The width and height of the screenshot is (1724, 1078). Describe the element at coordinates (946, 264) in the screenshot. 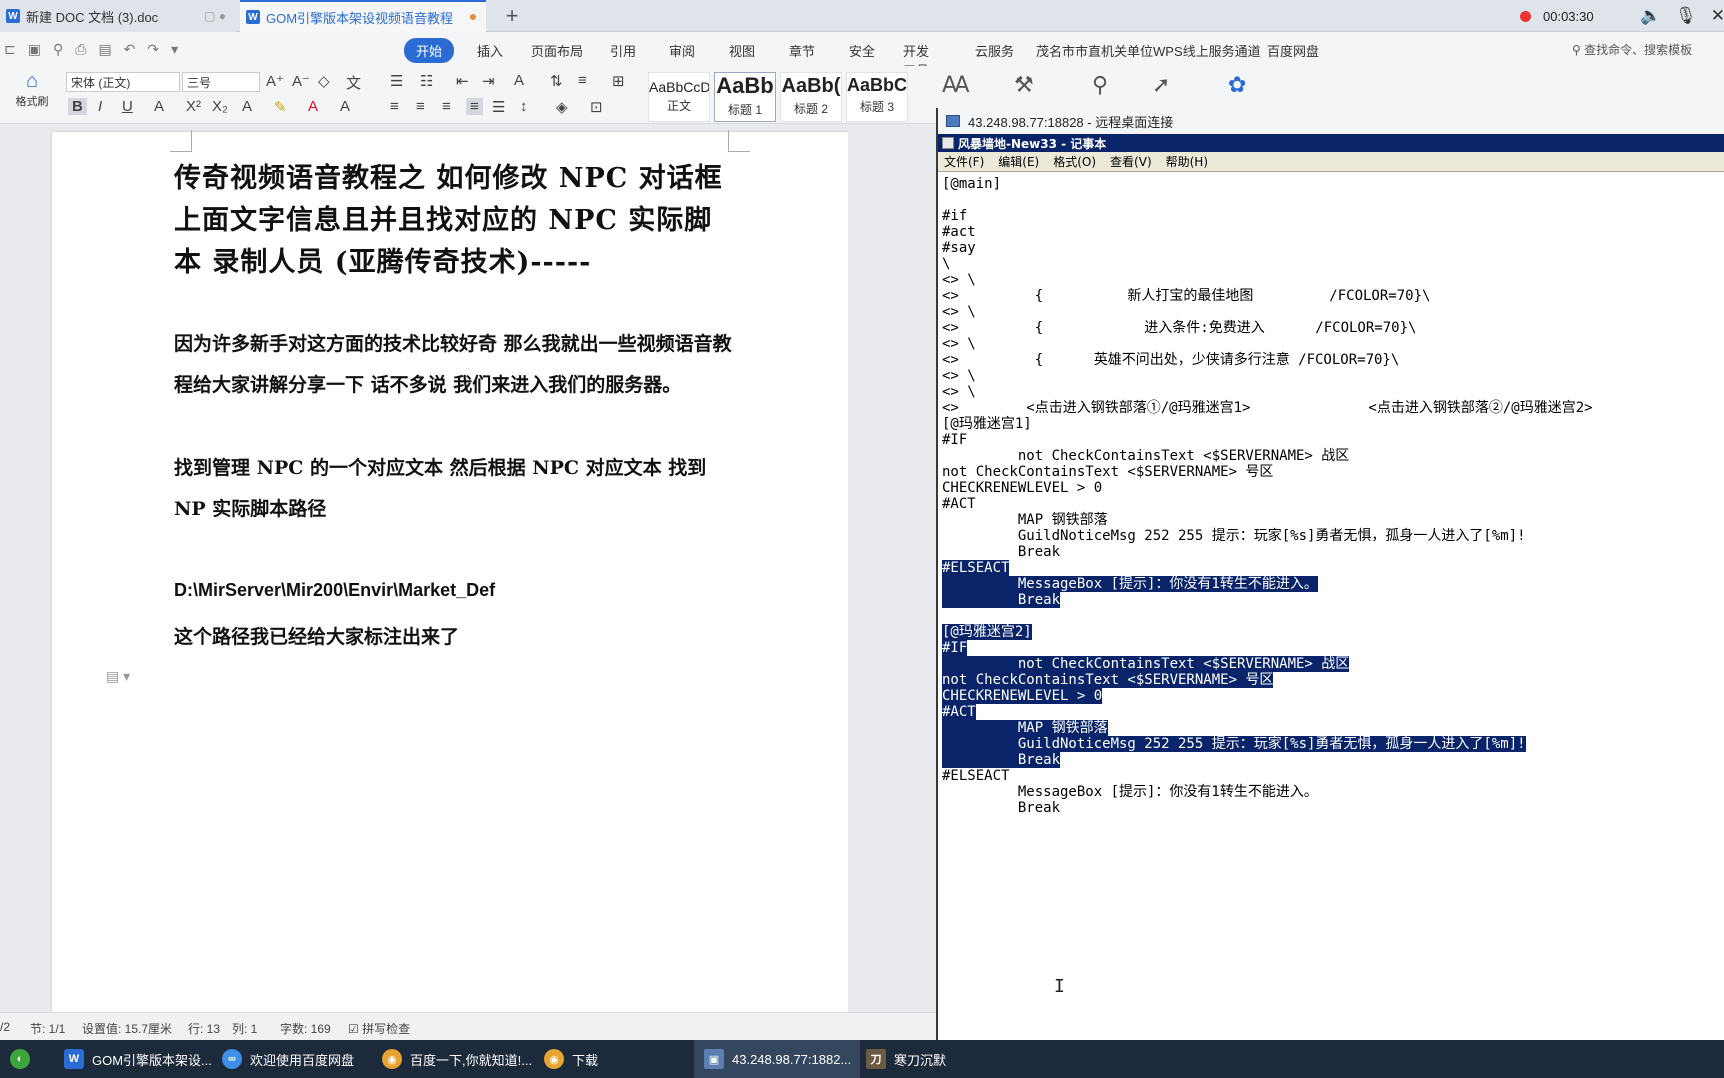

I see `code-line: \` at that location.